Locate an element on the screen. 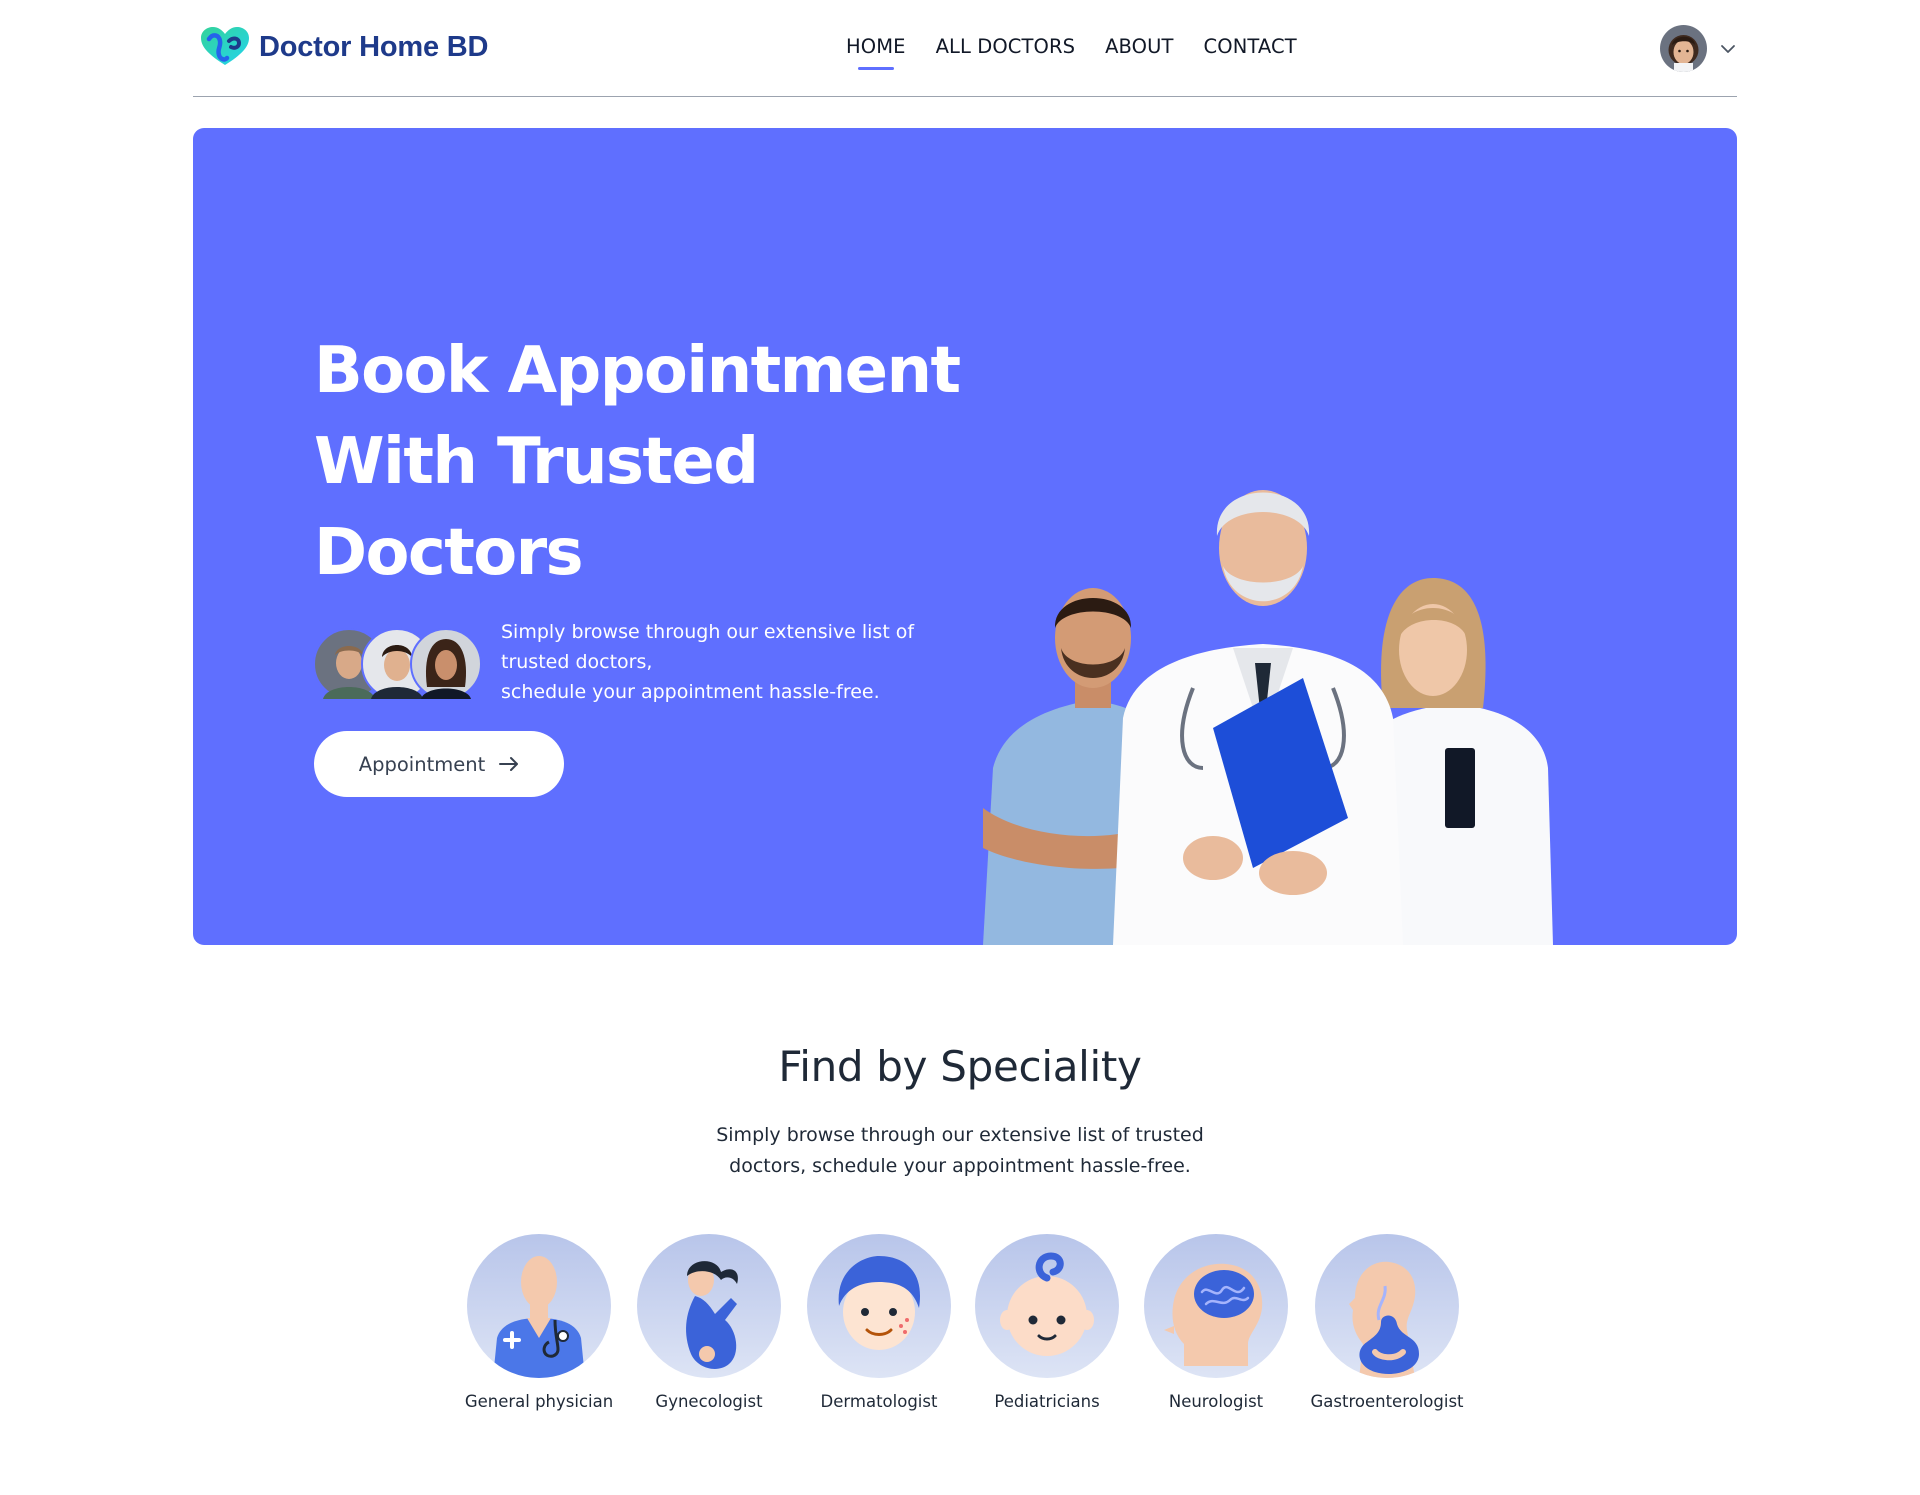 The image size is (1920, 1495). user-avatar is located at coordinates (1683, 48).